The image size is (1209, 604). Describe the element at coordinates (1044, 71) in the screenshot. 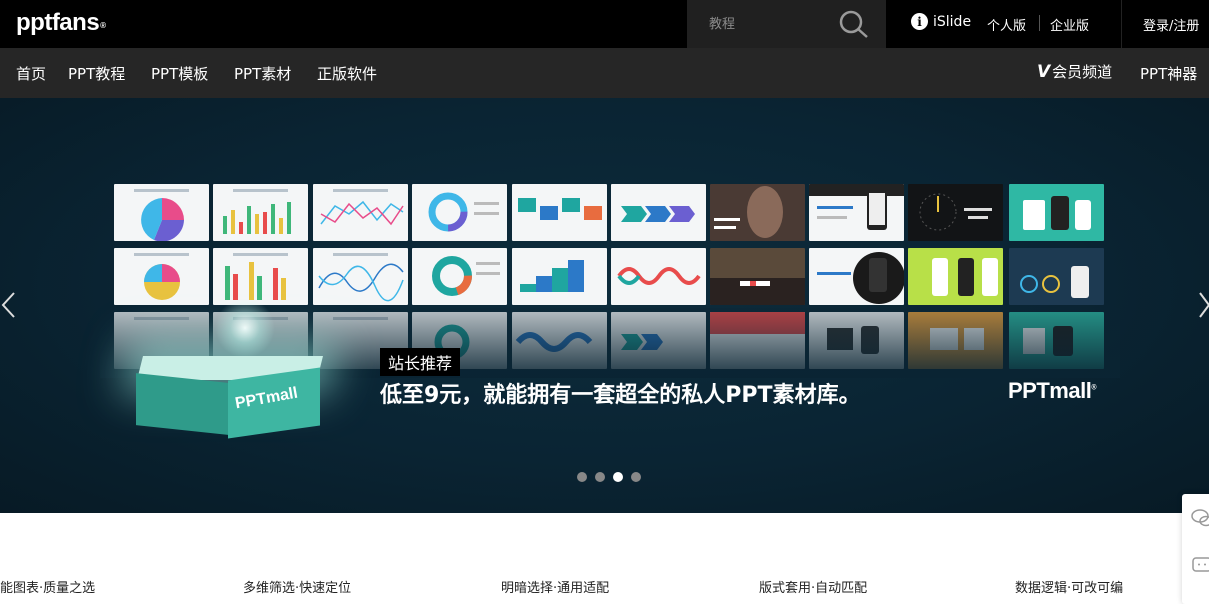

I see `vip-icon: V` at that location.